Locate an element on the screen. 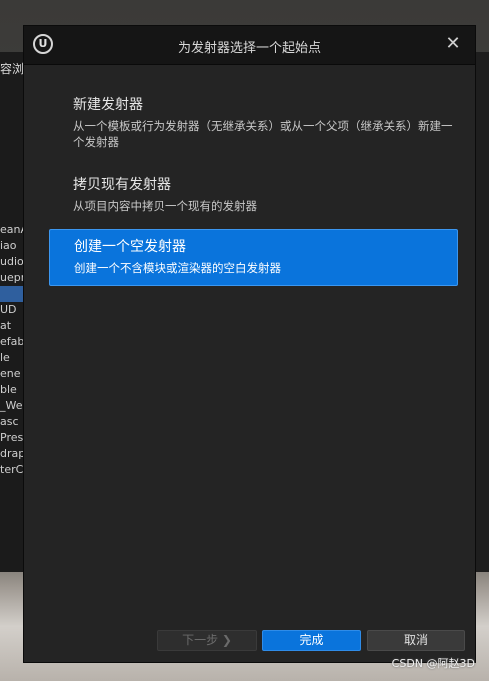  option-description: 从一个模板或行为发射器（无继承关系）或从一个父项（继承关系）新建一个发射器 is located at coordinates (263, 134).